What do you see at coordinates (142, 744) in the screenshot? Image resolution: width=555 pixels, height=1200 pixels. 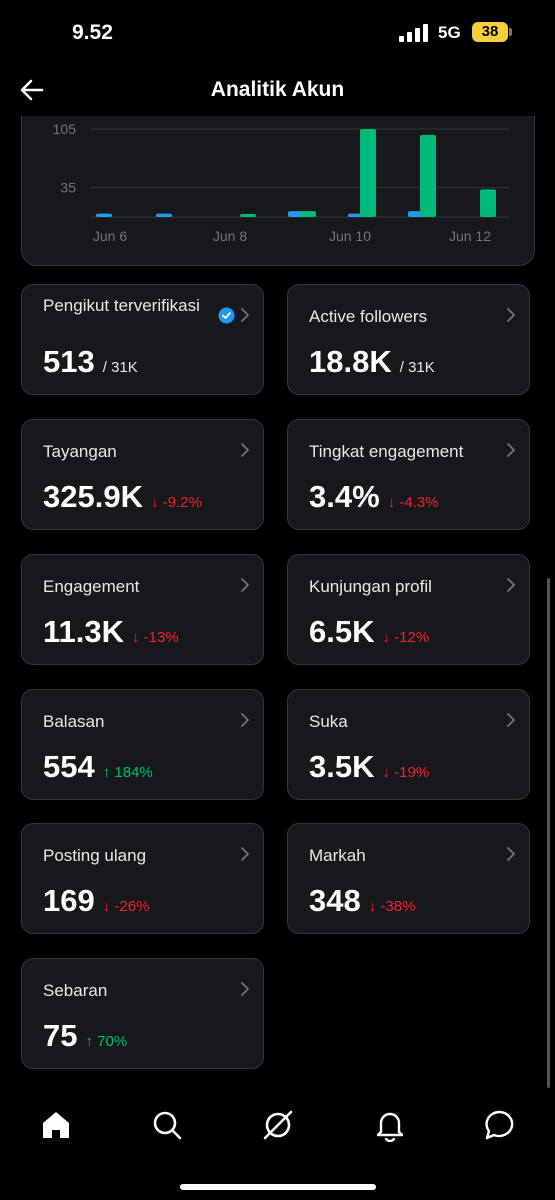 I see `metric-card: Balasan 554 ↑ 184%` at bounding box center [142, 744].